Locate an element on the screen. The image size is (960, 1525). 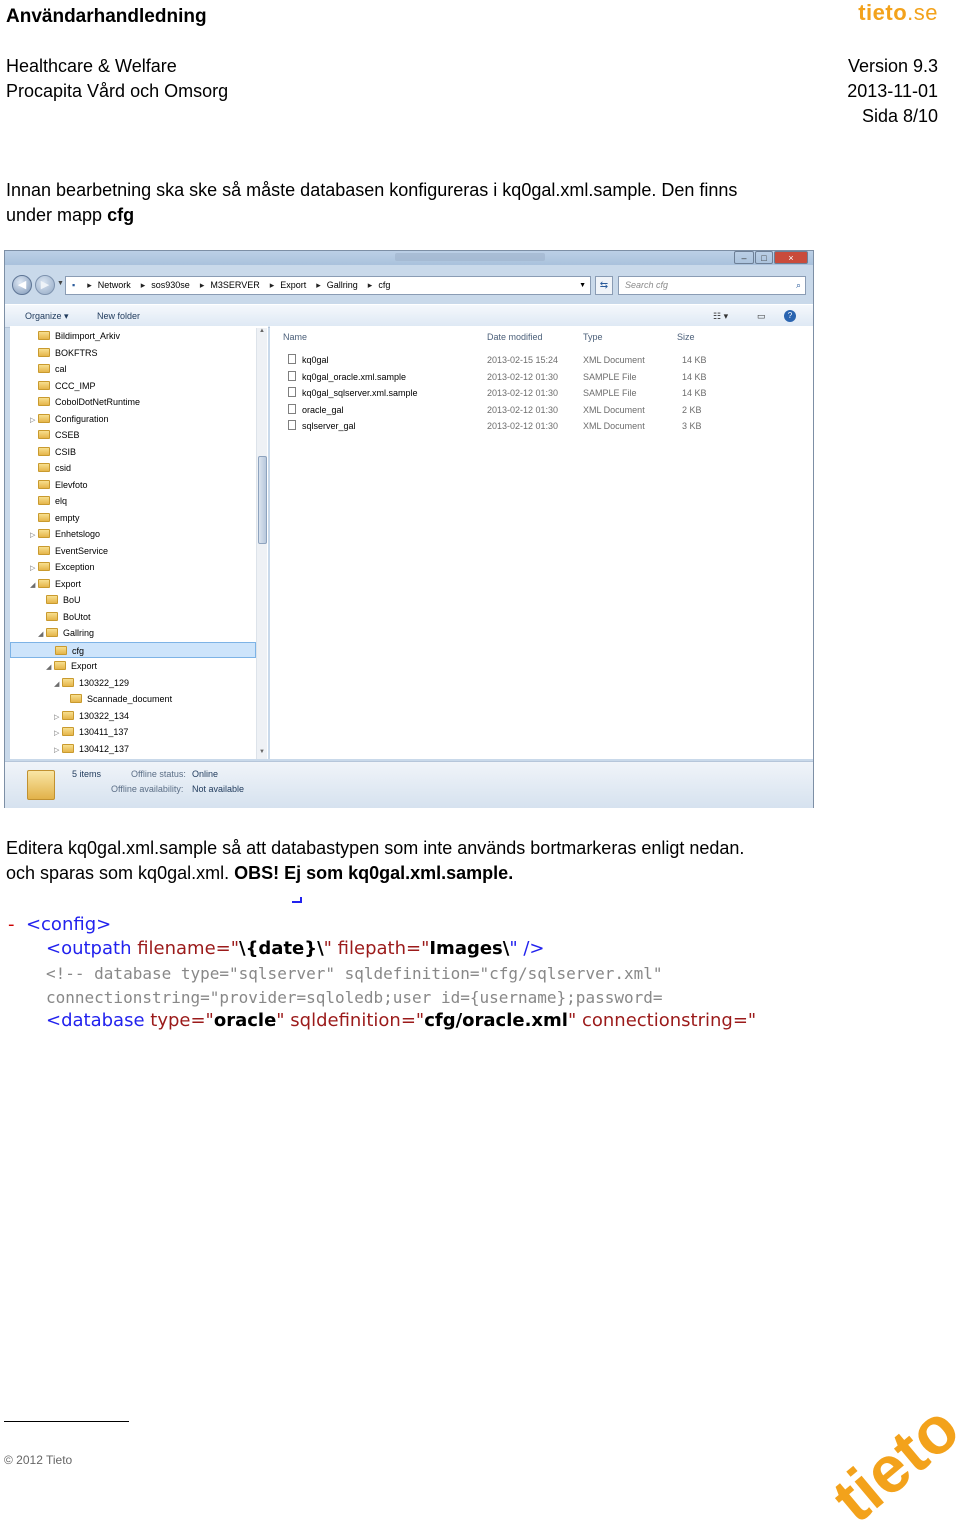
code-line-config: - <config> is located at coordinates (59, 924).